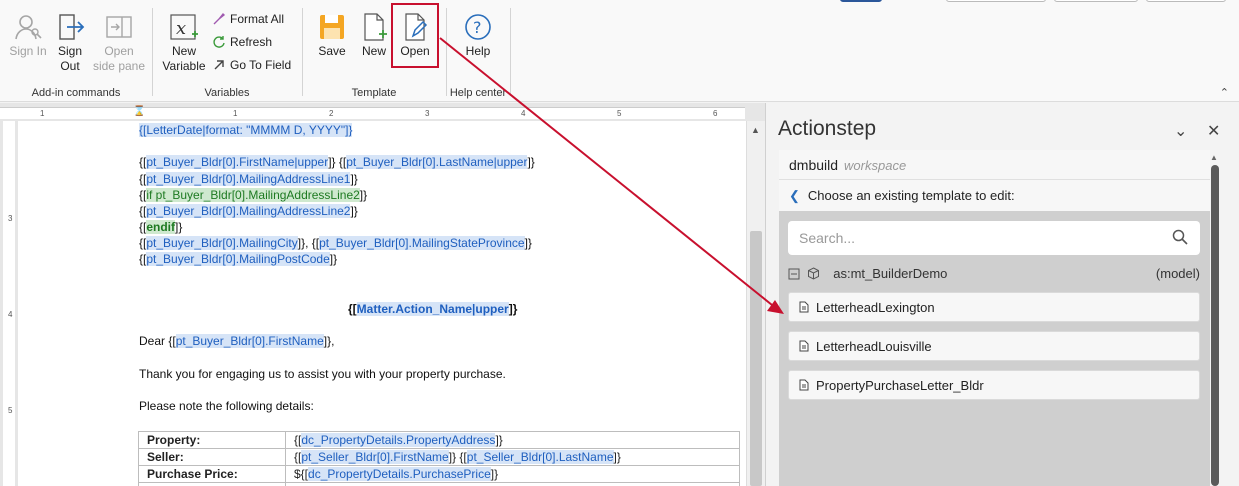 This screenshot has width=1239, height=486. What do you see at coordinates (248, 179) in the screenshot?
I see `address-line-1: {[pt_Buyer_Bldr[0].MailingAddressLine1]}` at bounding box center [248, 179].